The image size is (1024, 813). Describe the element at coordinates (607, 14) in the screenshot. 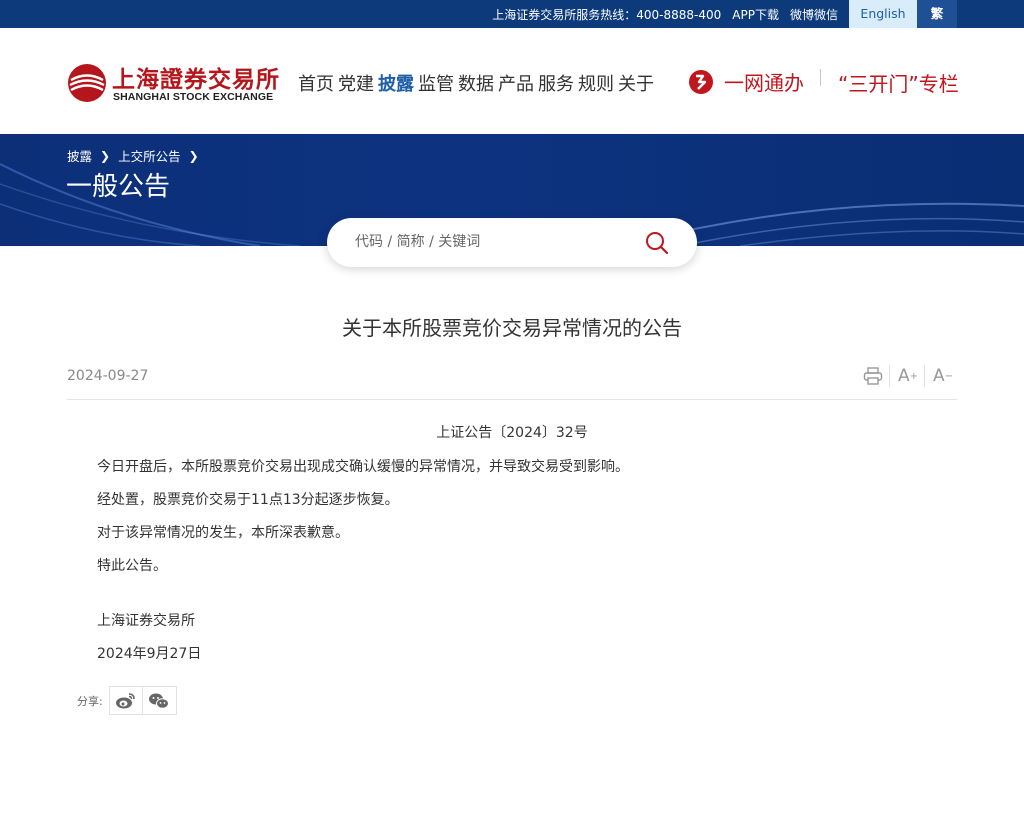

I see `service-hotline: 上海证券交易所服务热线：400-8888-400` at that location.